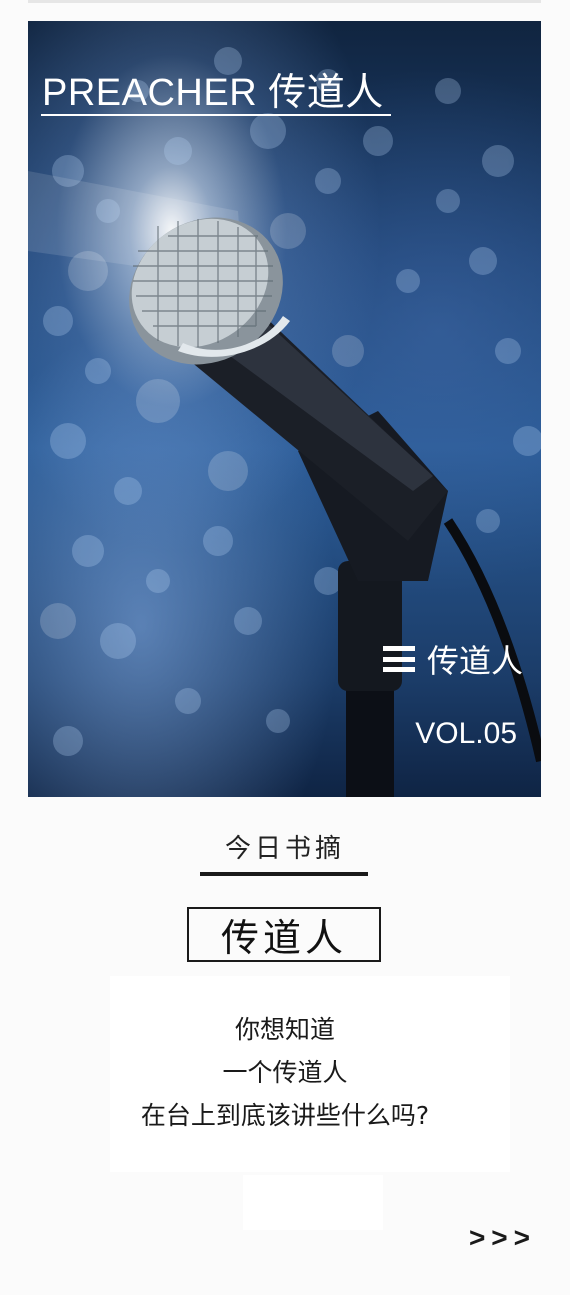  I want to click on book-title-box: 传道人, so click(284, 934).